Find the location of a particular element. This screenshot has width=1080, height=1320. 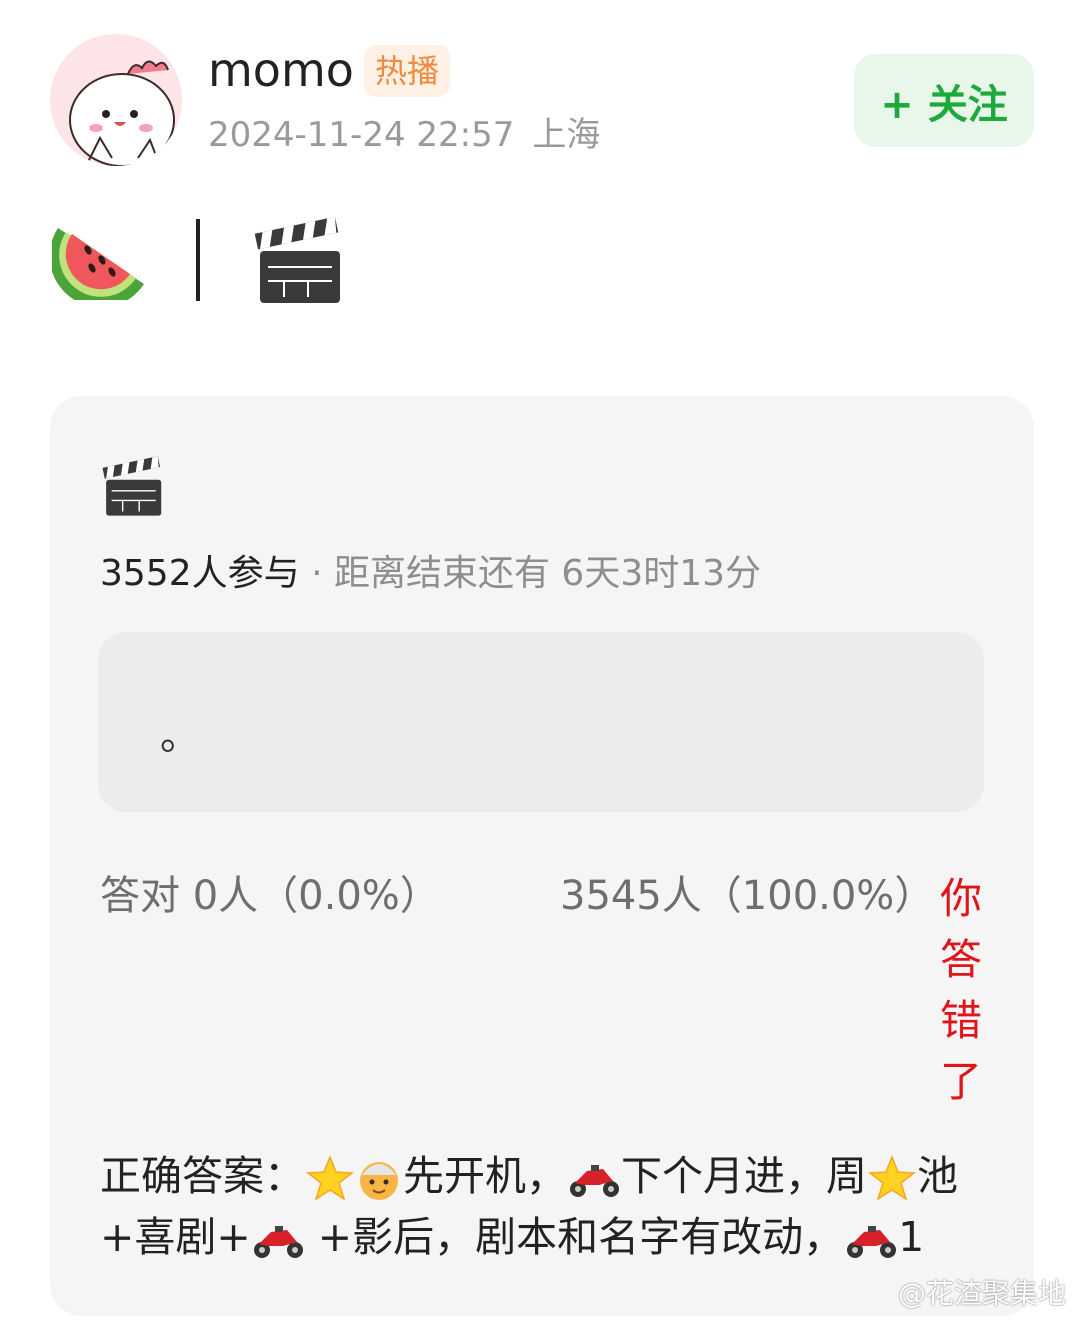

avatar is located at coordinates (116, 100).